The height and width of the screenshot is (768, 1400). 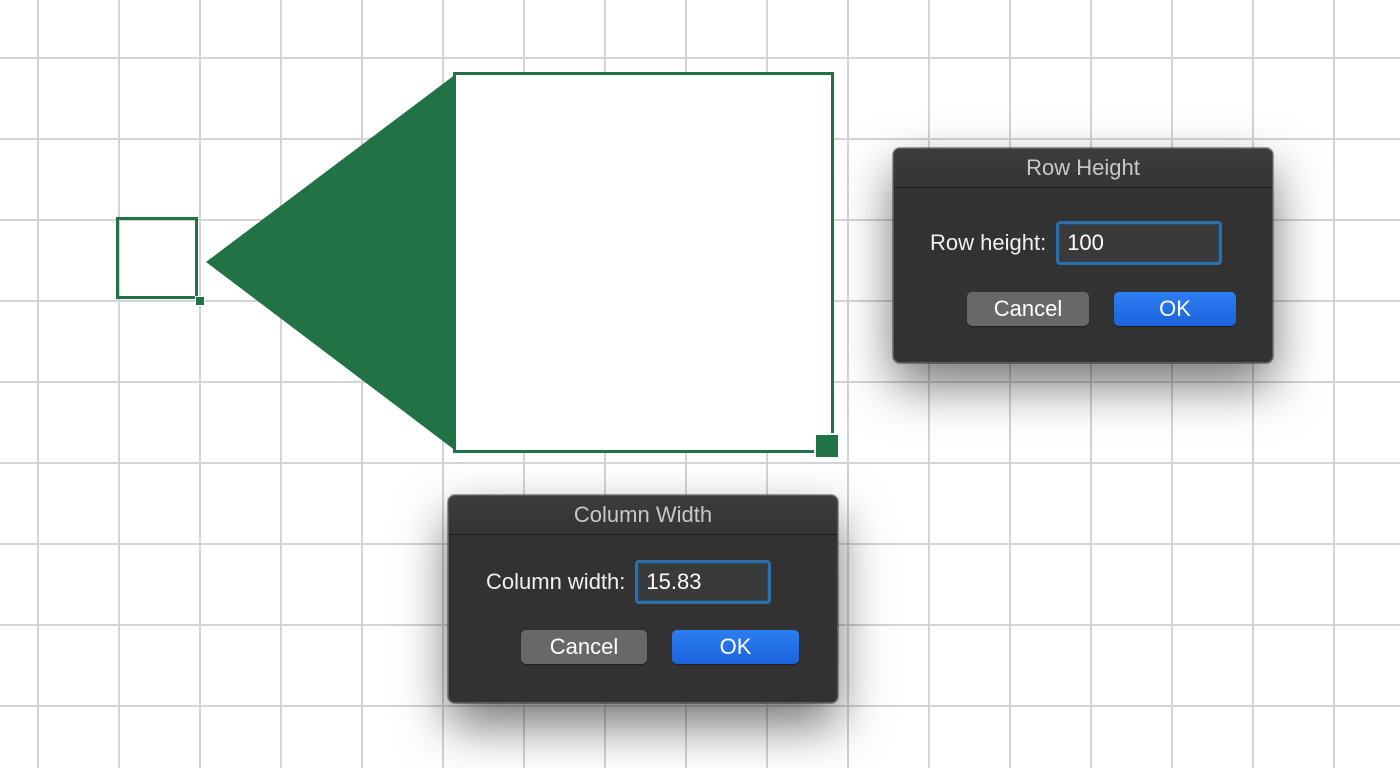 What do you see at coordinates (556, 581) in the screenshot?
I see `column-width-label: Column width:` at bounding box center [556, 581].